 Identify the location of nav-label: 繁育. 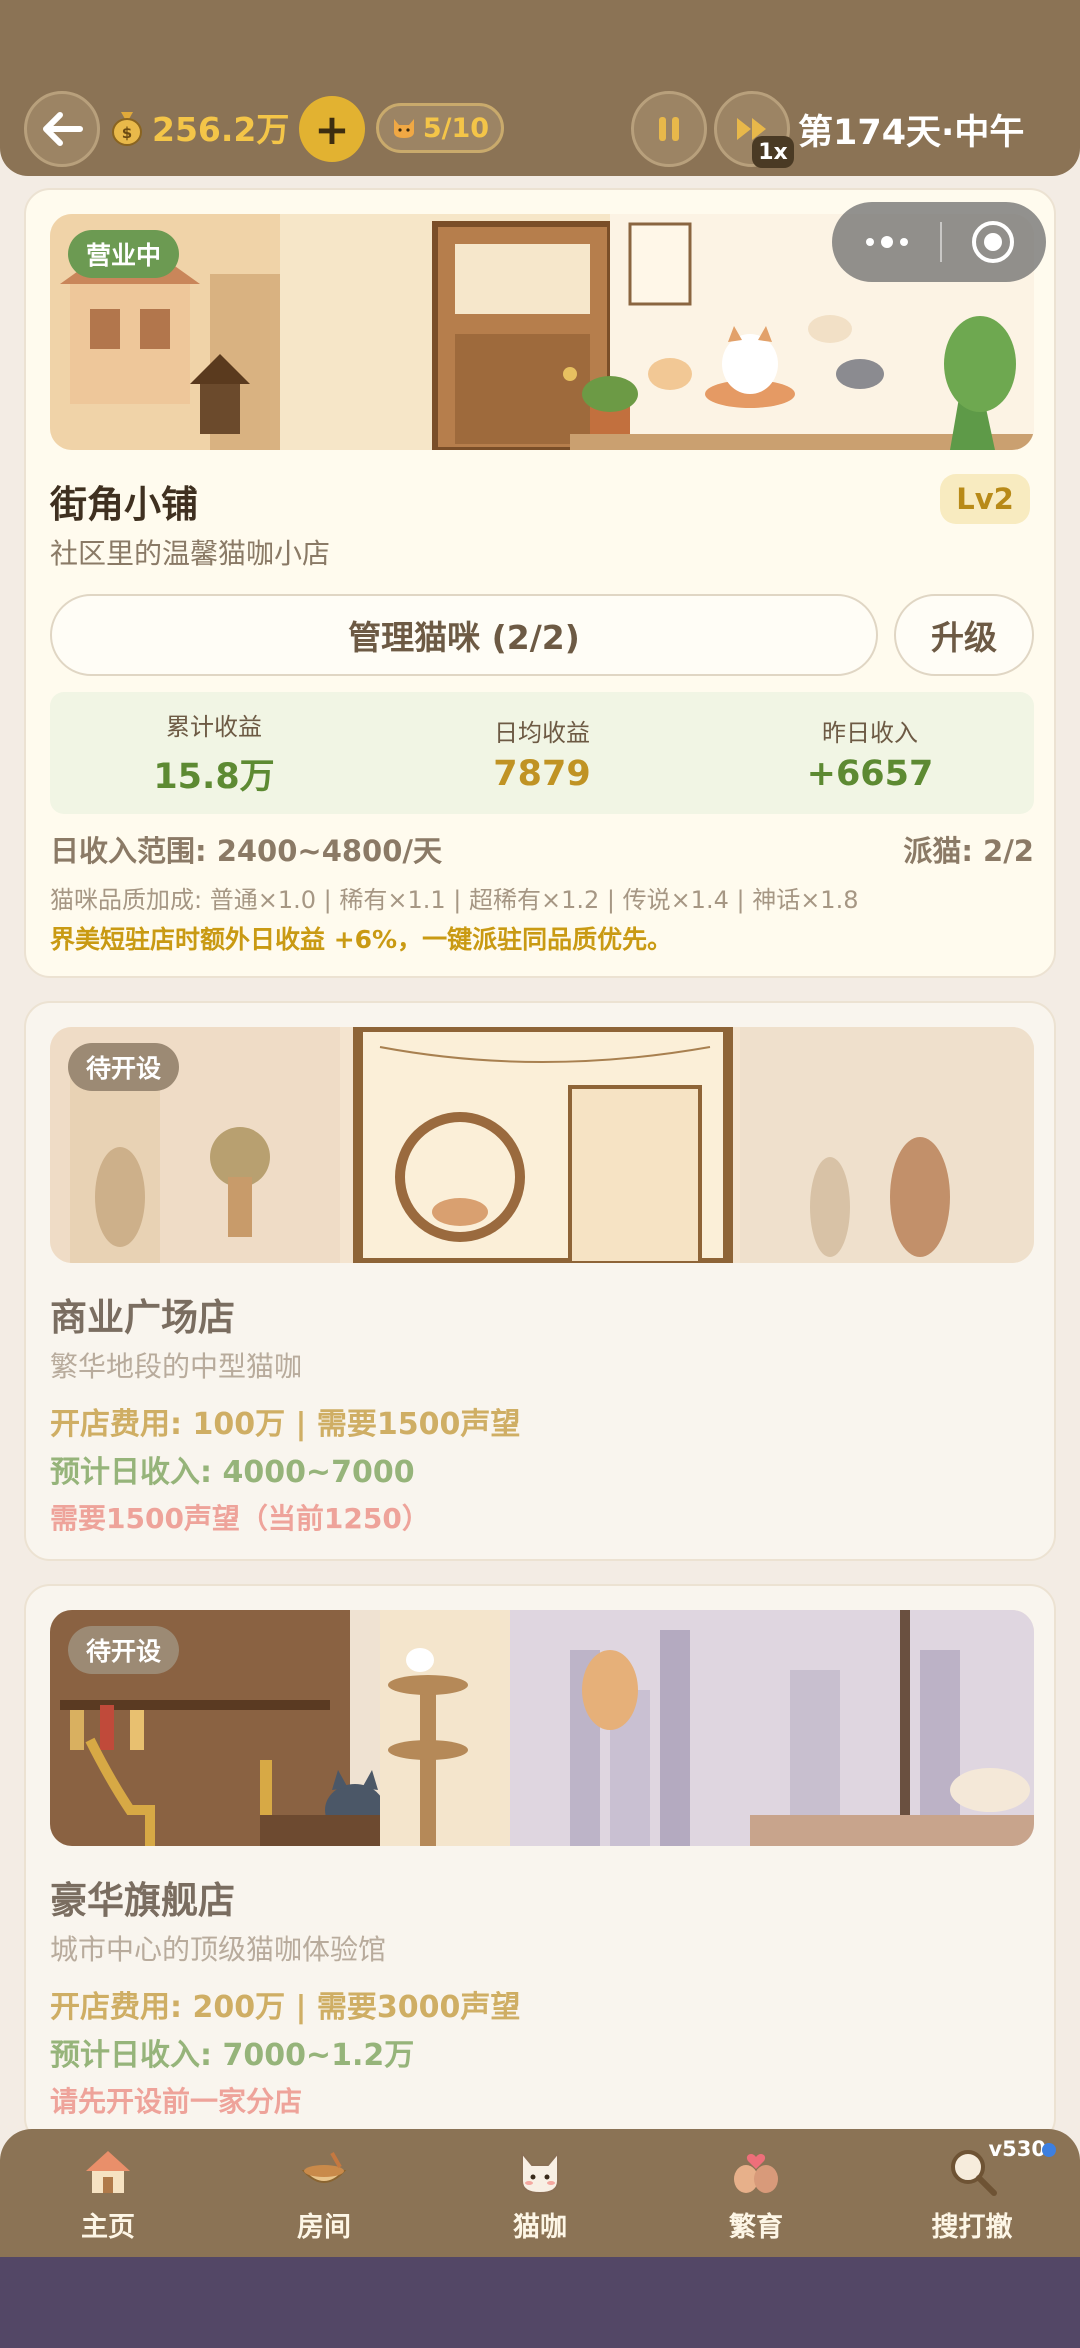
(756, 2227).